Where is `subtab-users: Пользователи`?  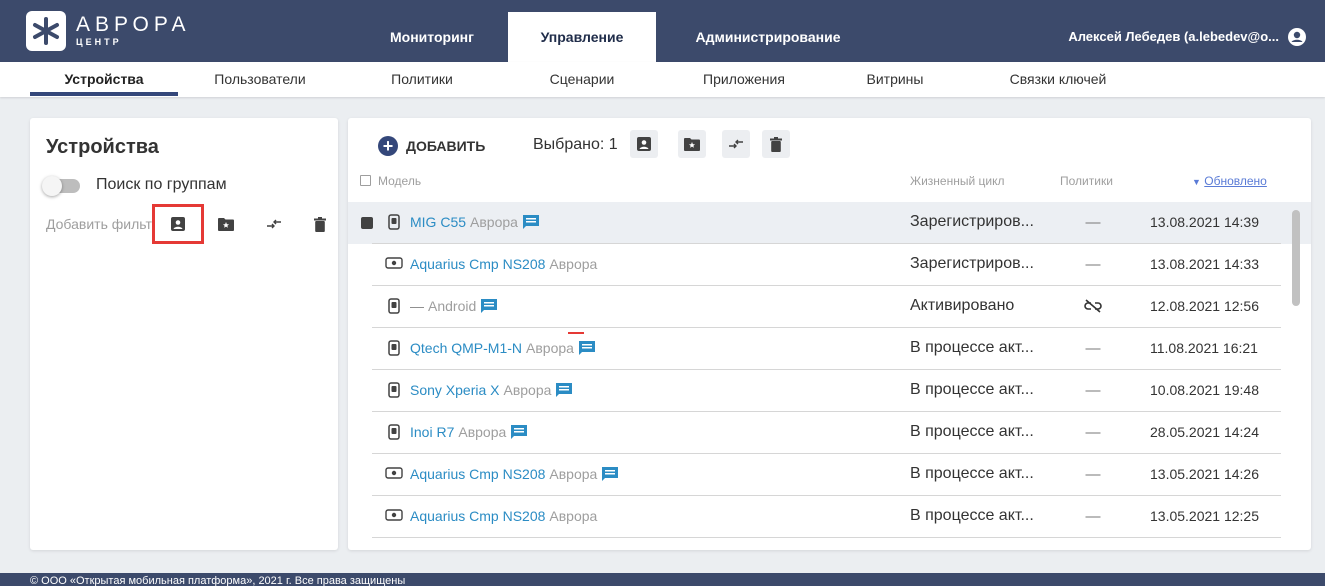 subtab-users: Пользователи is located at coordinates (260, 79).